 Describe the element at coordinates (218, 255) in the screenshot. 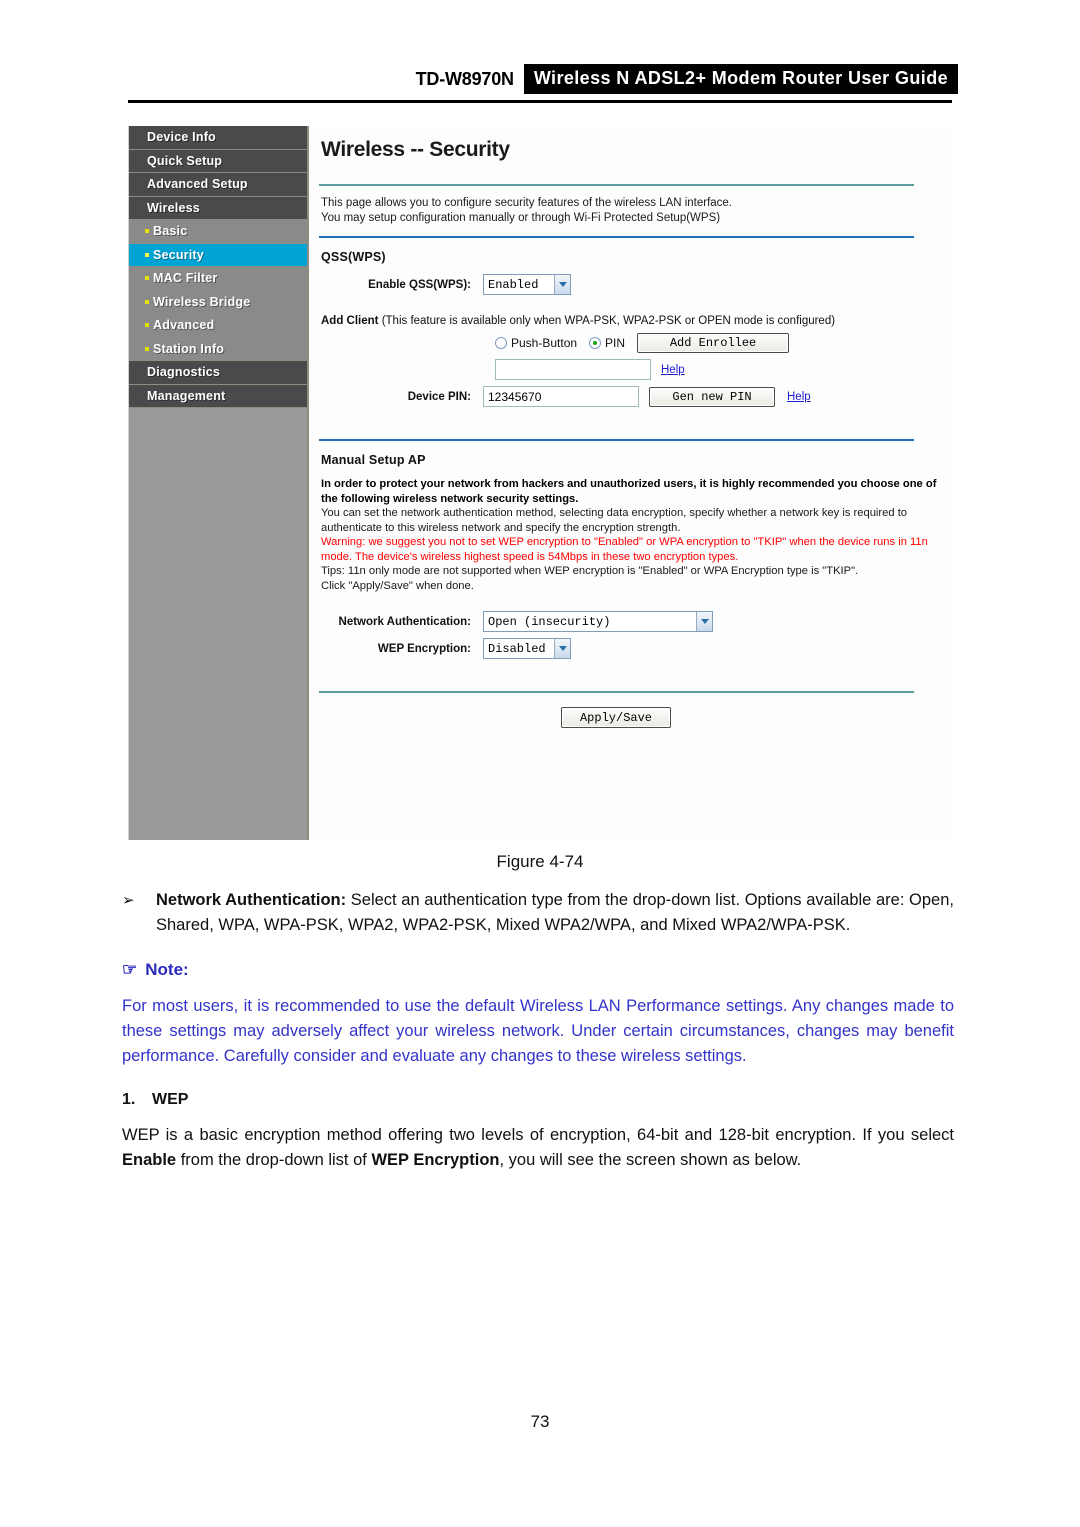

I see `sidebar-item-security: Security` at that location.